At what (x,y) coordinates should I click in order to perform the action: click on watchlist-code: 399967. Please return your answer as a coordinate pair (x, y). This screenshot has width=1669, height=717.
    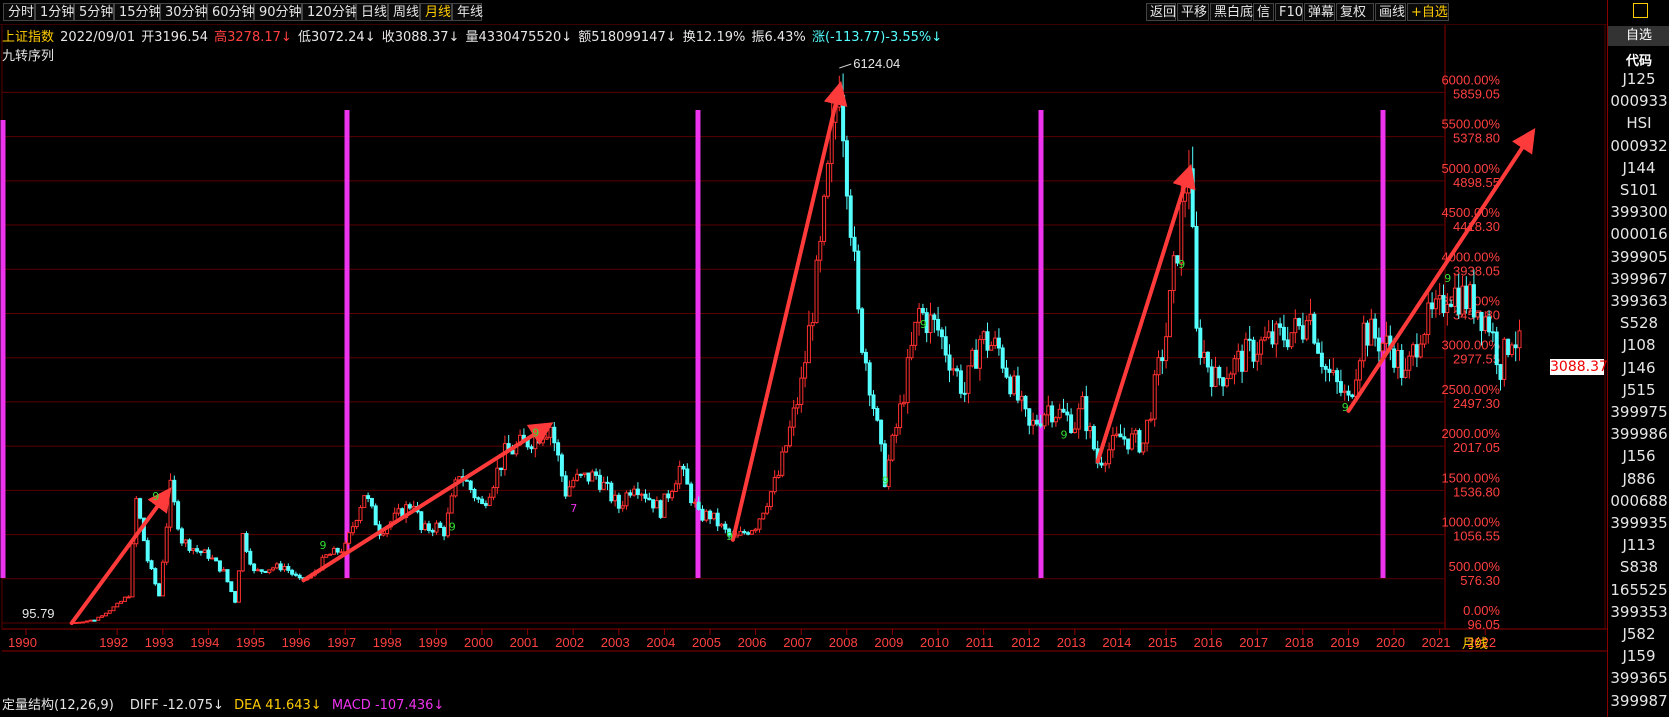
    Looking at the image, I should click on (1638, 279).